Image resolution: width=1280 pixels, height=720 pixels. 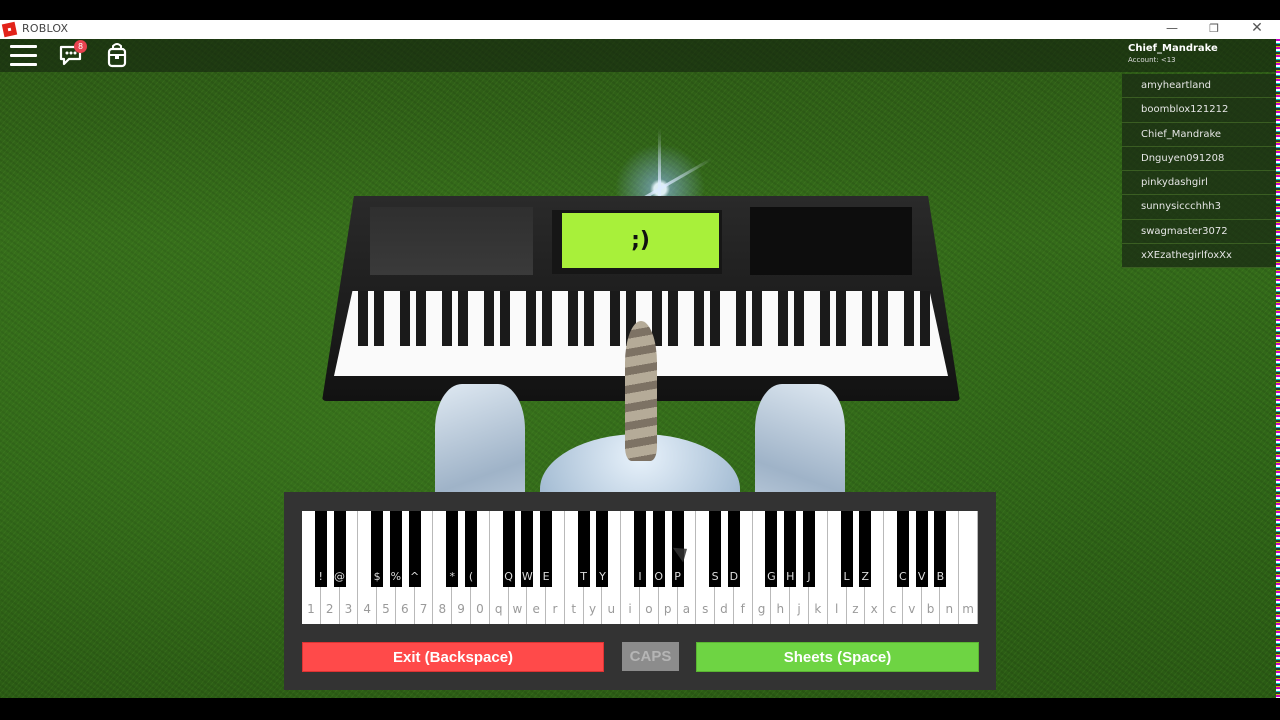 What do you see at coordinates (912, 609) in the screenshot?
I see `white-key-label: v` at bounding box center [912, 609].